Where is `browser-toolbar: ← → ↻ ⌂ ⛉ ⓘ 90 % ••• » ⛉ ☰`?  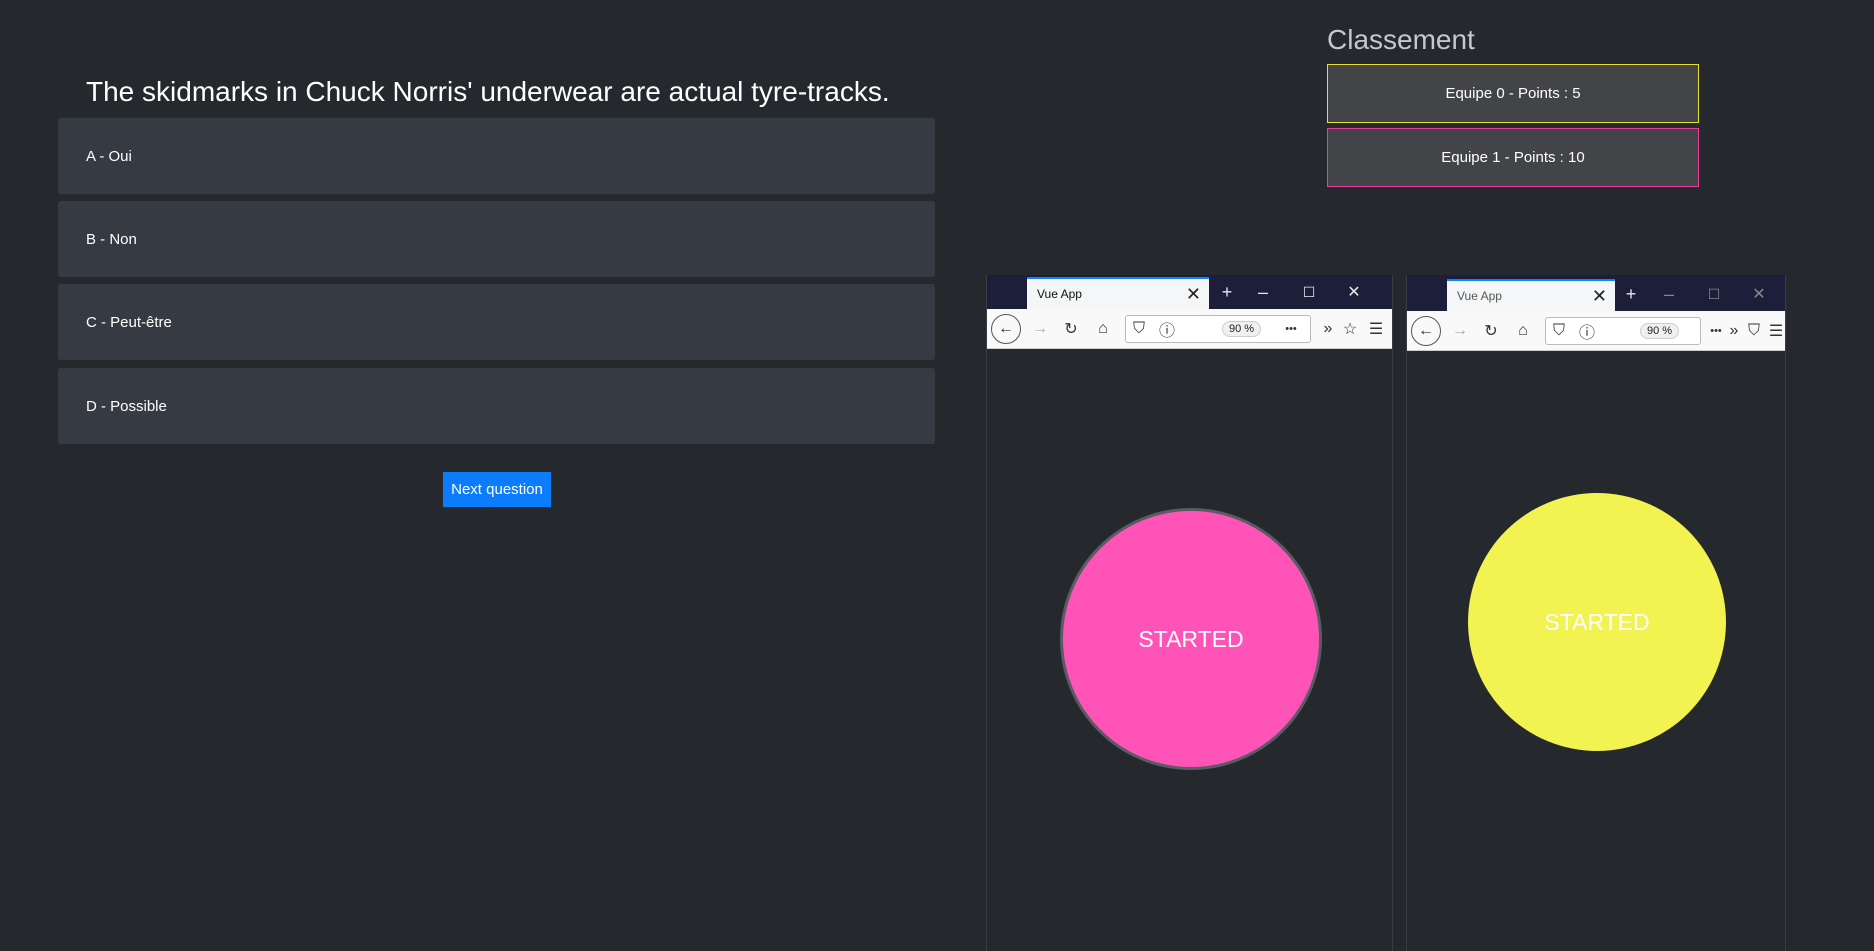
browser-toolbar: ← → ↻ ⌂ ⛉ ⓘ 90 % ••• » ⛉ ☰ is located at coordinates (1596, 331).